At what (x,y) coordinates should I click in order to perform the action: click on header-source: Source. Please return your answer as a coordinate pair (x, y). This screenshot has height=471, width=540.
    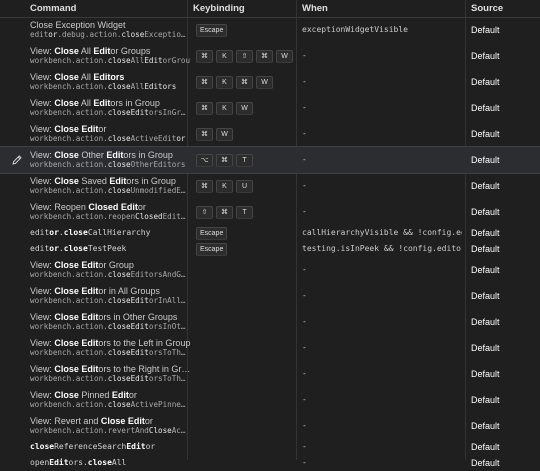
    Looking at the image, I should click on (487, 8).